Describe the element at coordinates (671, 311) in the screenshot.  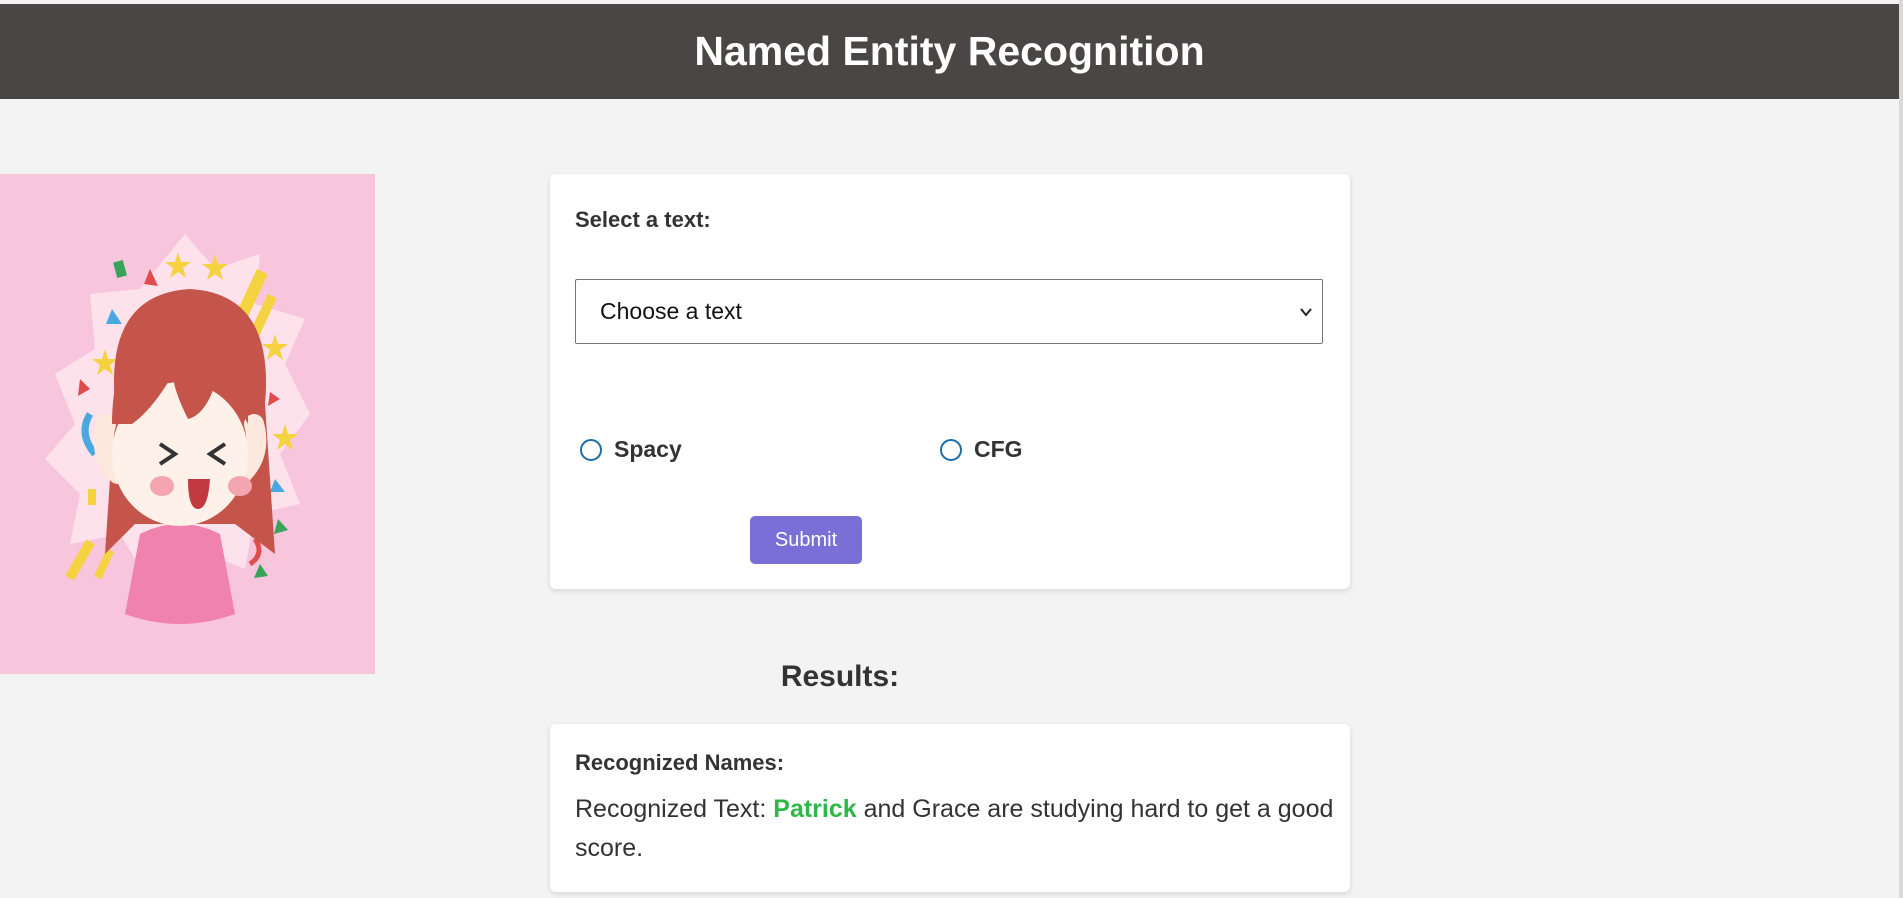
I see `select-value: Choose a text` at that location.